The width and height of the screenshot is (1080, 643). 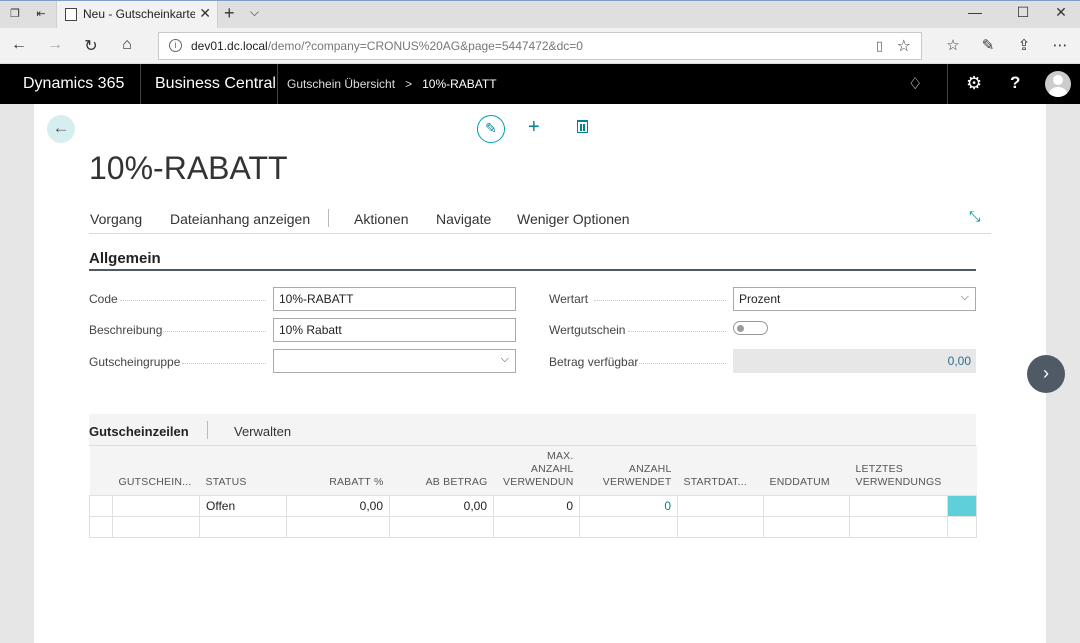 What do you see at coordinates (240, 219) in the screenshot?
I see `action-dateianhang: Dateianhang anzeigen` at bounding box center [240, 219].